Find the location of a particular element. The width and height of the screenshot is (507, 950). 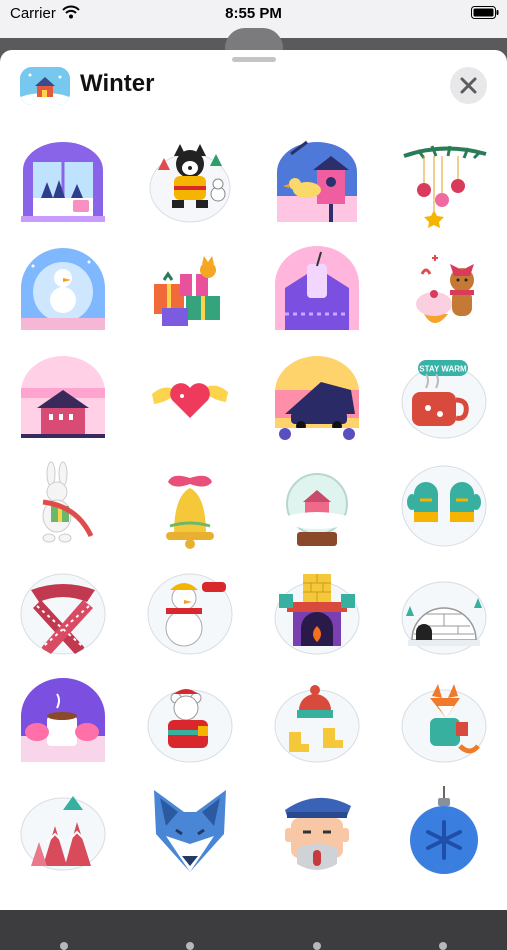

barn-icon is located at coordinates (63, 397).